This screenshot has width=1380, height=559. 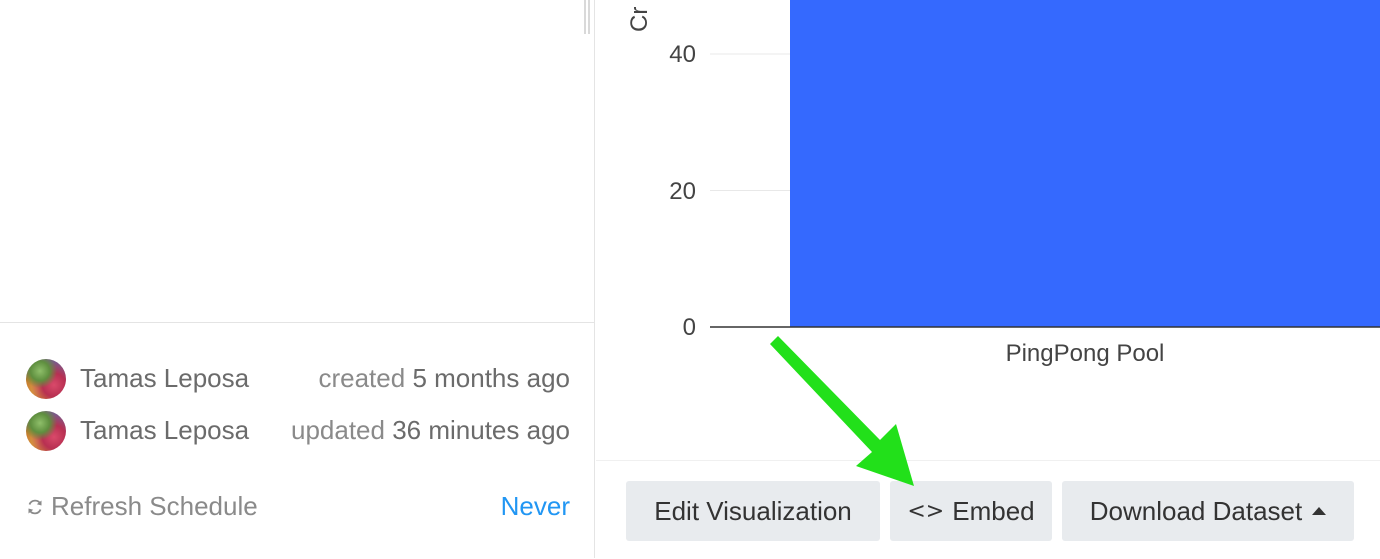 I want to click on refresh-schedule-label: Refresh Schedule, so click(x=154, y=506).